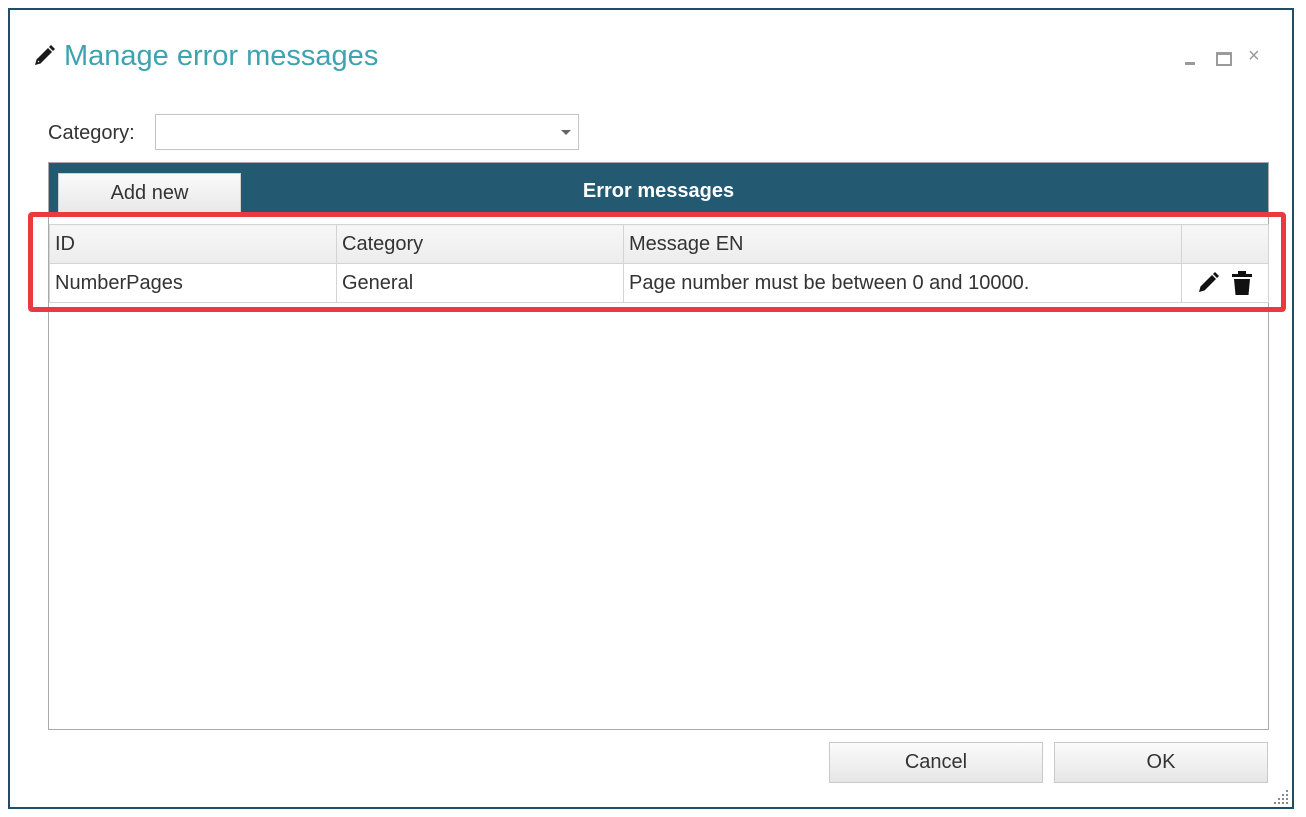  I want to click on category-label: Category:, so click(91, 133).